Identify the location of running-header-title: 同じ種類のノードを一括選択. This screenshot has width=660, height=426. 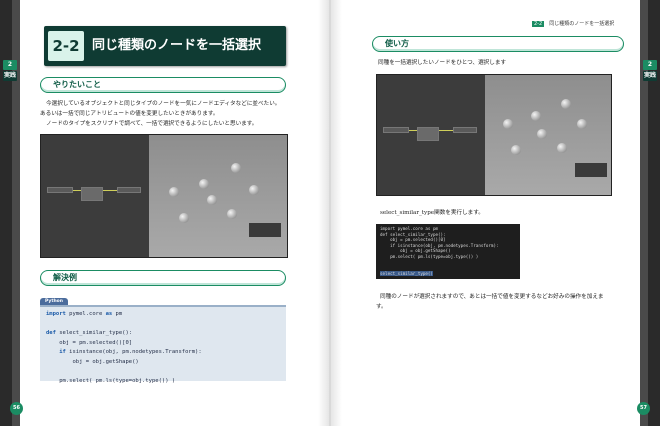
(582, 24).